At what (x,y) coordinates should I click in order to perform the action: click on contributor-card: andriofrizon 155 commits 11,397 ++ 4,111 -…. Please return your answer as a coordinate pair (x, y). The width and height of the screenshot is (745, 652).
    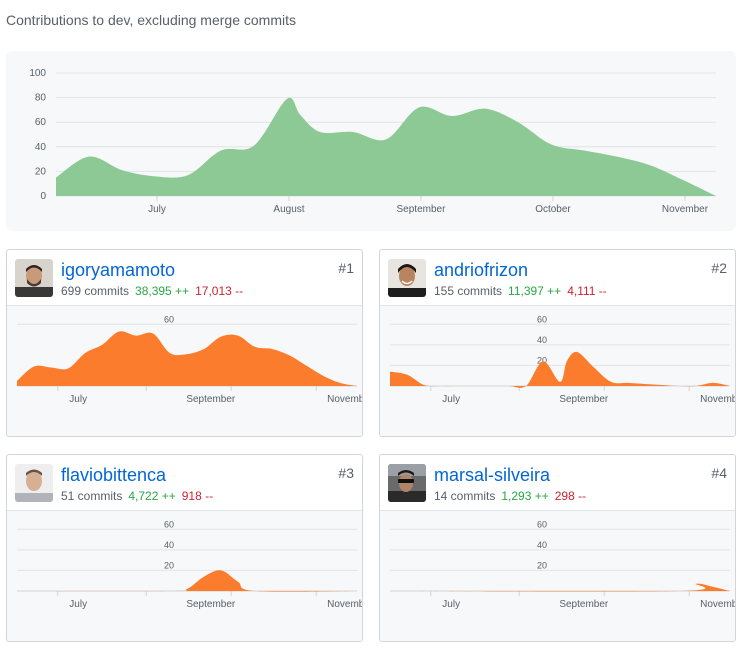
    Looking at the image, I should click on (557, 343).